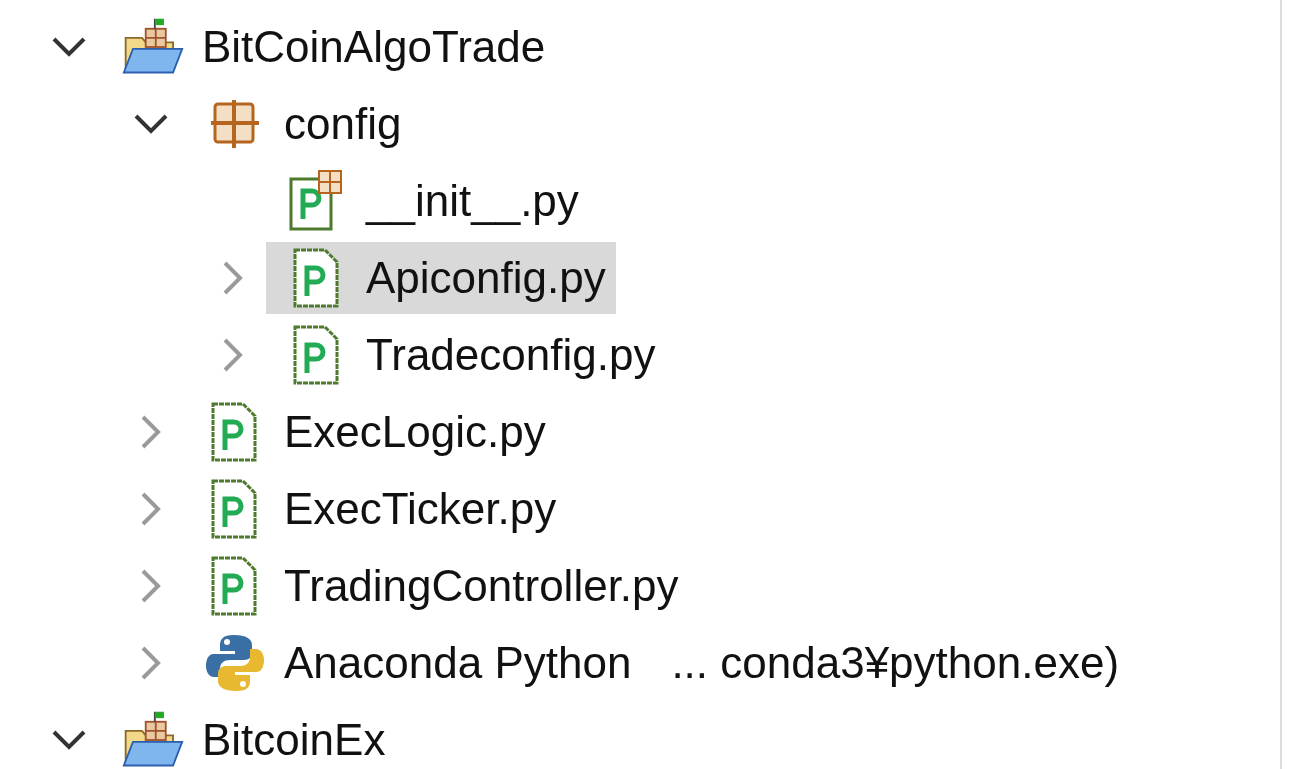 This screenshot has height=769, width=1300. Describe the element at coordinates (657, 662) in the screenshot. I see `tree-item: Anaconda Python ... conda3¥python.exe)` at that location.